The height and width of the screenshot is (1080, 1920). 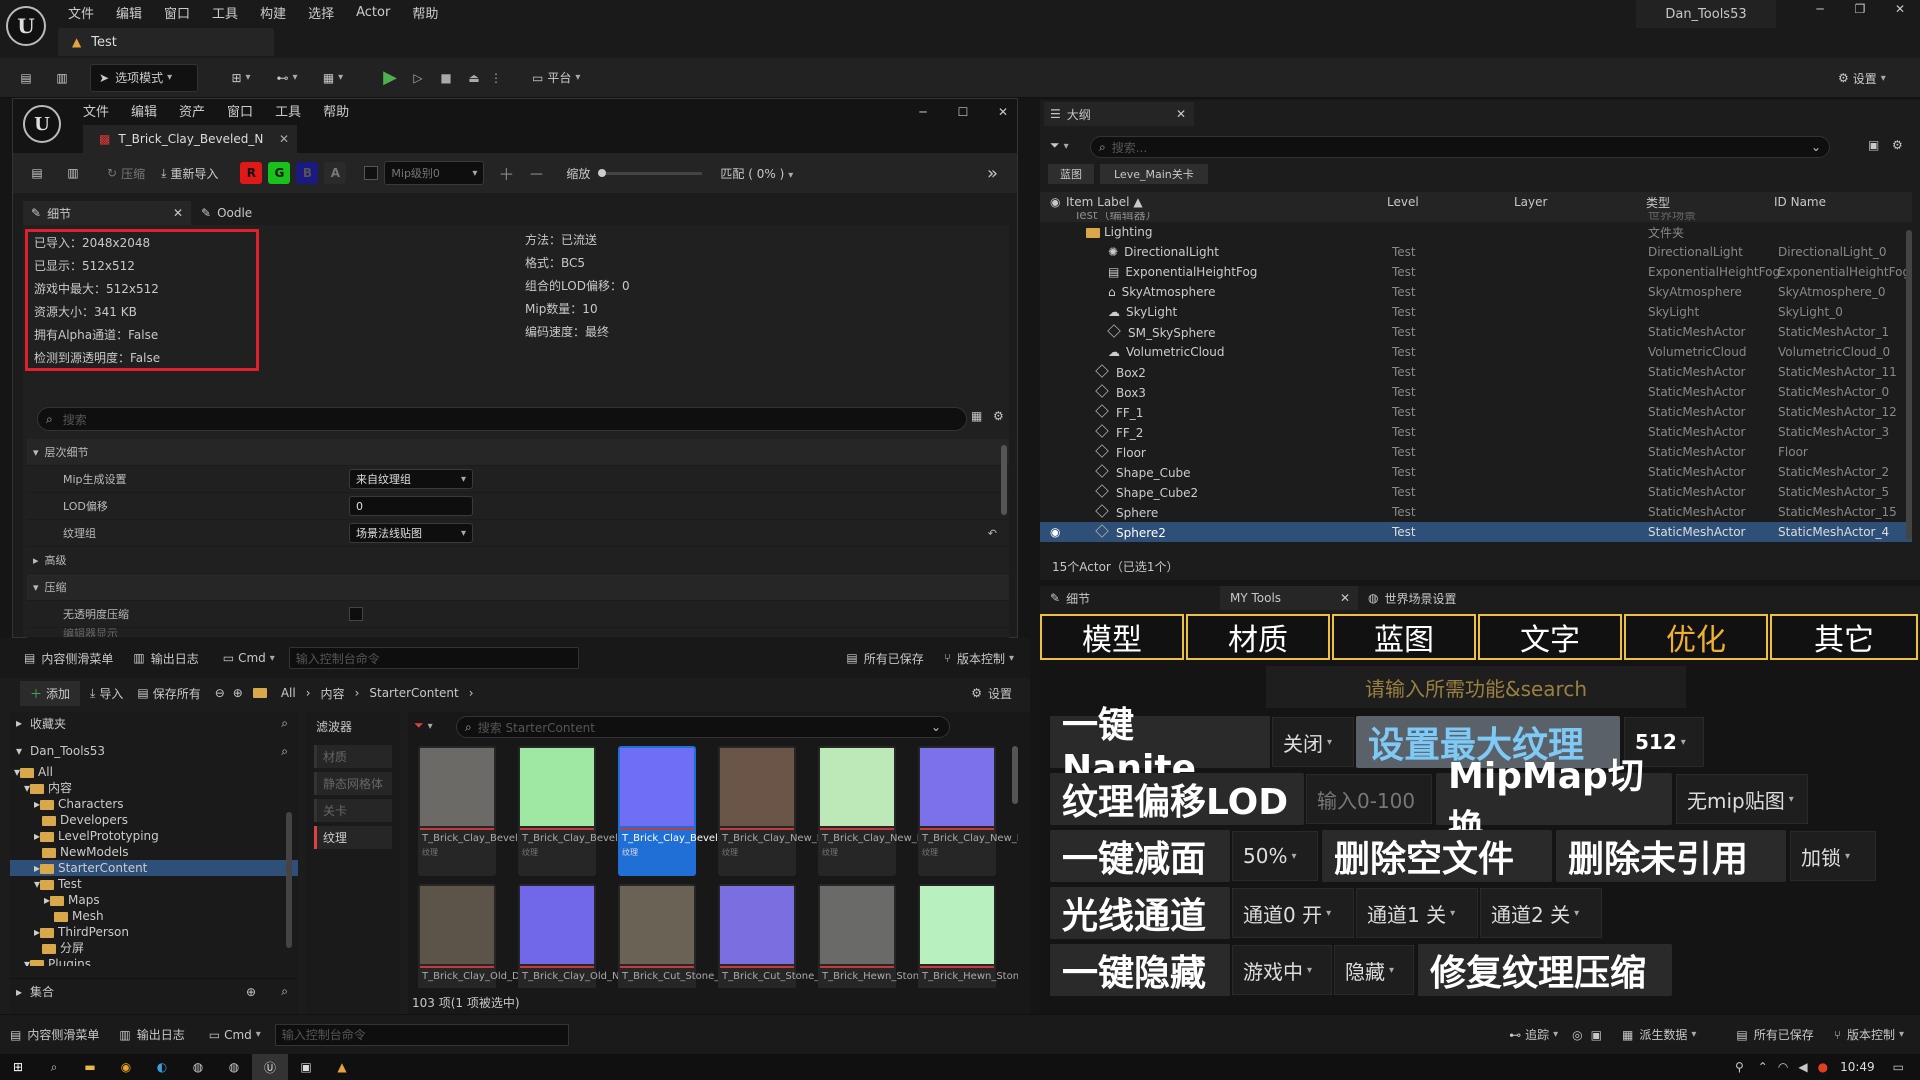 What do you see at coordinates (506, 173) in the screenshot?
I see `plus-icon: ＋` at bounding box center [506, 173].